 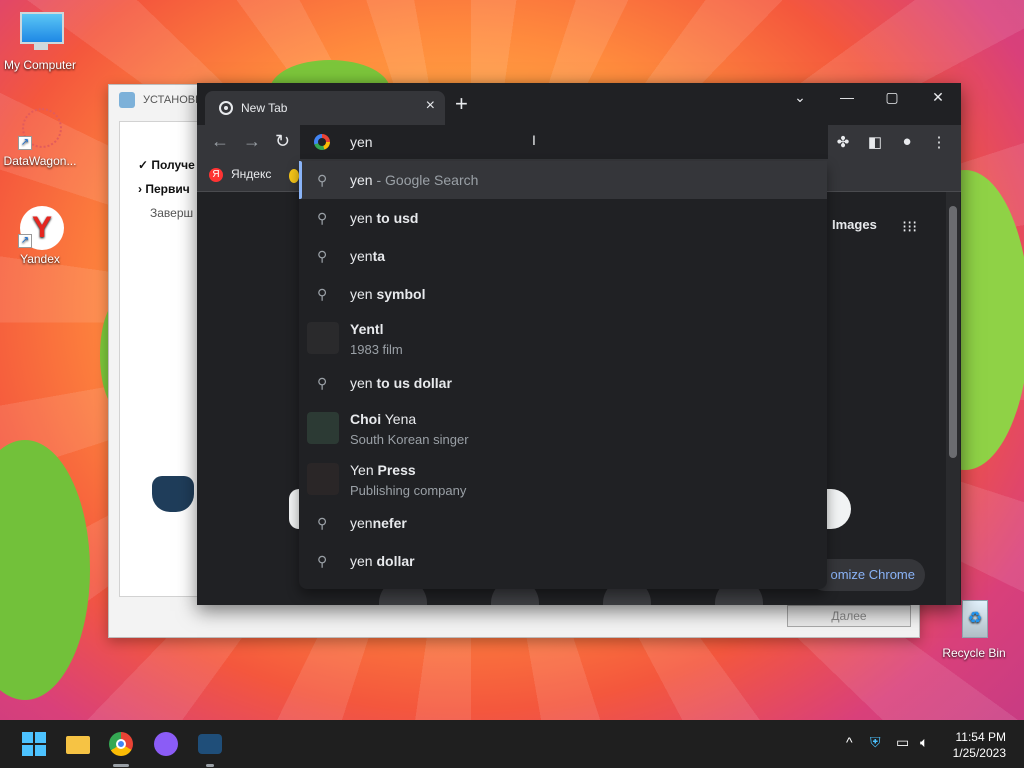 I want to click on volume-icon: 🔈︎, so click(x=924, y=742).